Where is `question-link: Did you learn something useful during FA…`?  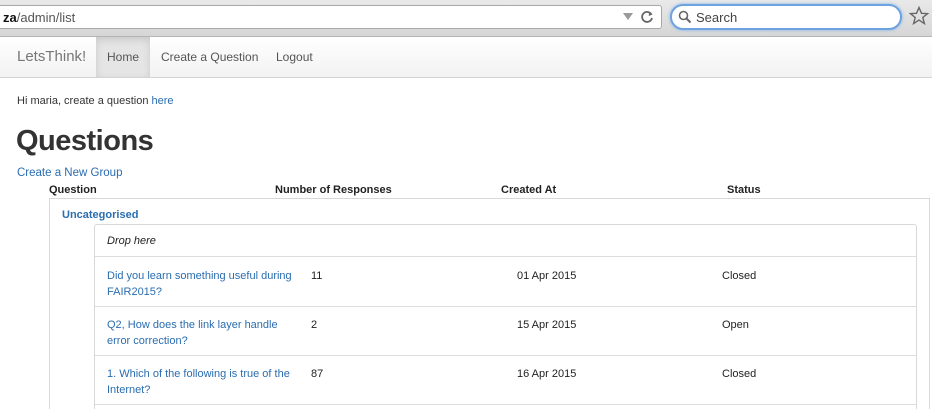
question-link: Did you learn something useful during FA… is located at coordinates (199, 284).